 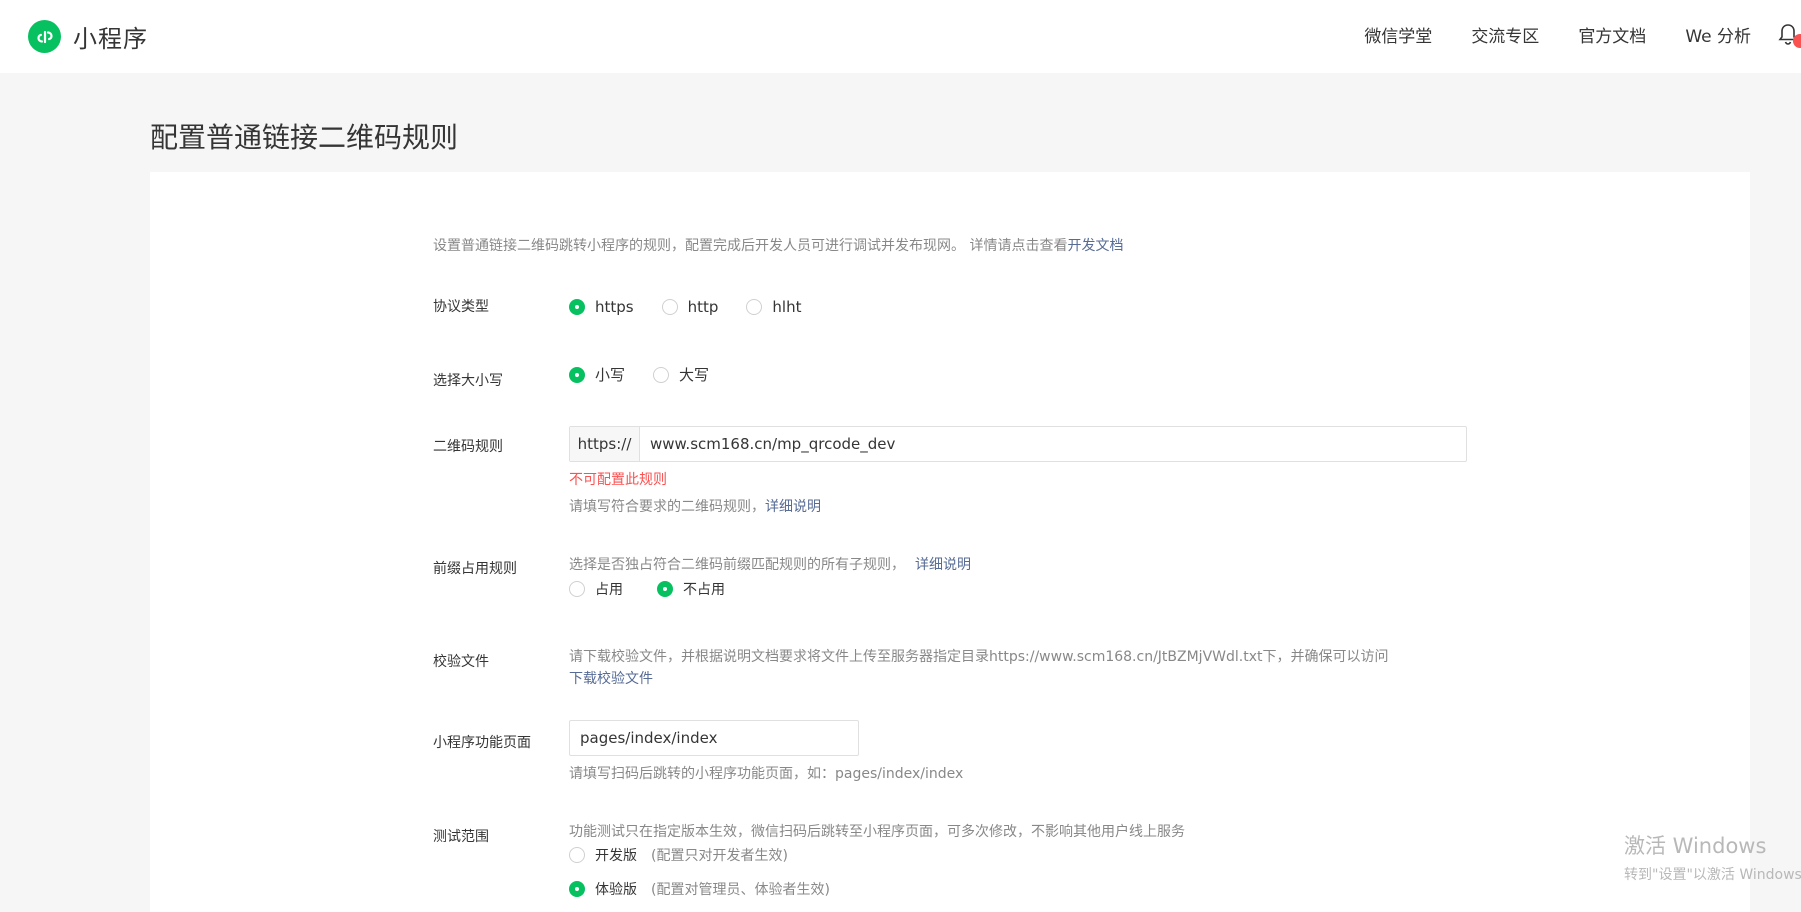 I want to click on radio-protocol-hlht: hlht, so click(x=773, y=307).